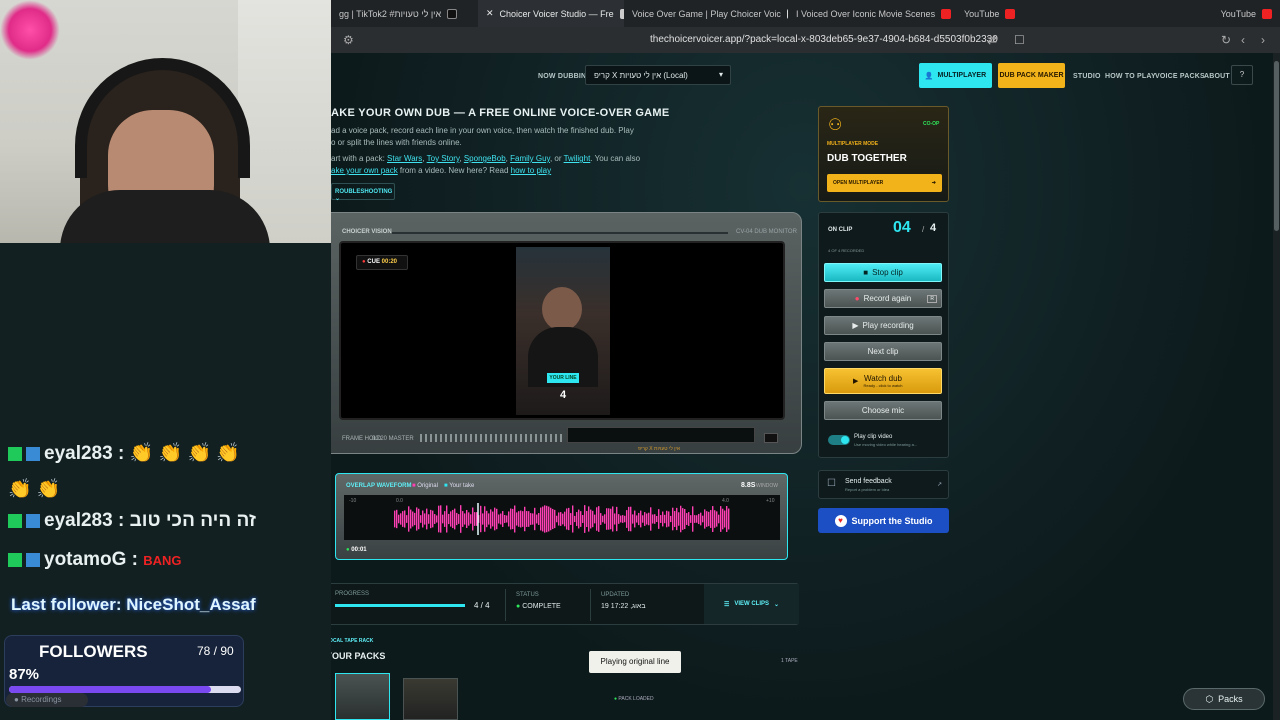 This screenshot has height=720, width=1280. I want to click on link-twilight: Twilight, so click(577, 158).